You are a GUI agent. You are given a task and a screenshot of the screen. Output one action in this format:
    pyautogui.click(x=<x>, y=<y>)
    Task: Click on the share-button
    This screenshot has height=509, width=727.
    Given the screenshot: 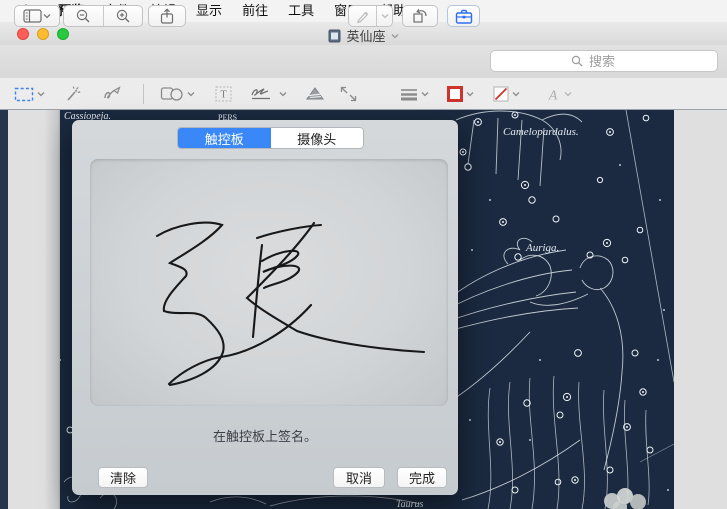 What is the action you would take?
    pyautogui.click(x=167, y=16)
    